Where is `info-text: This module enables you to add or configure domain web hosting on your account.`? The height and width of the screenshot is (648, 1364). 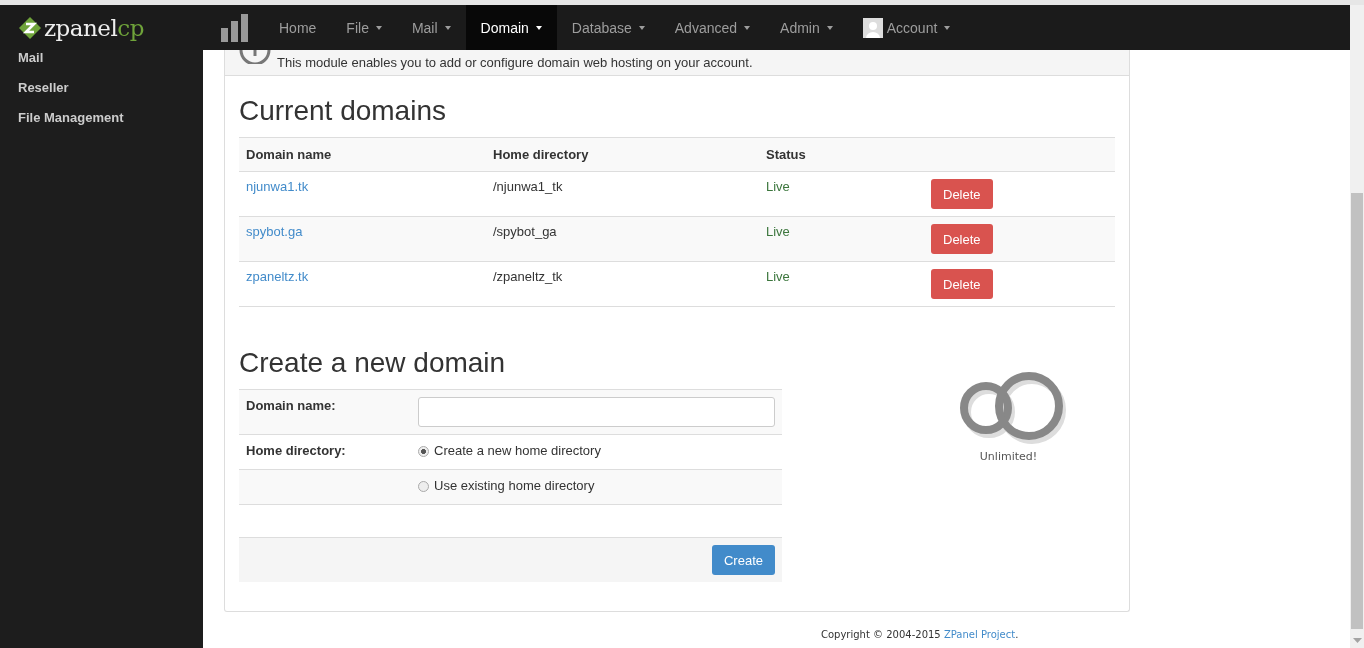
info-text: This module enables you to add or configure domain web hosting on your account. is located at coordinates (515, 62).